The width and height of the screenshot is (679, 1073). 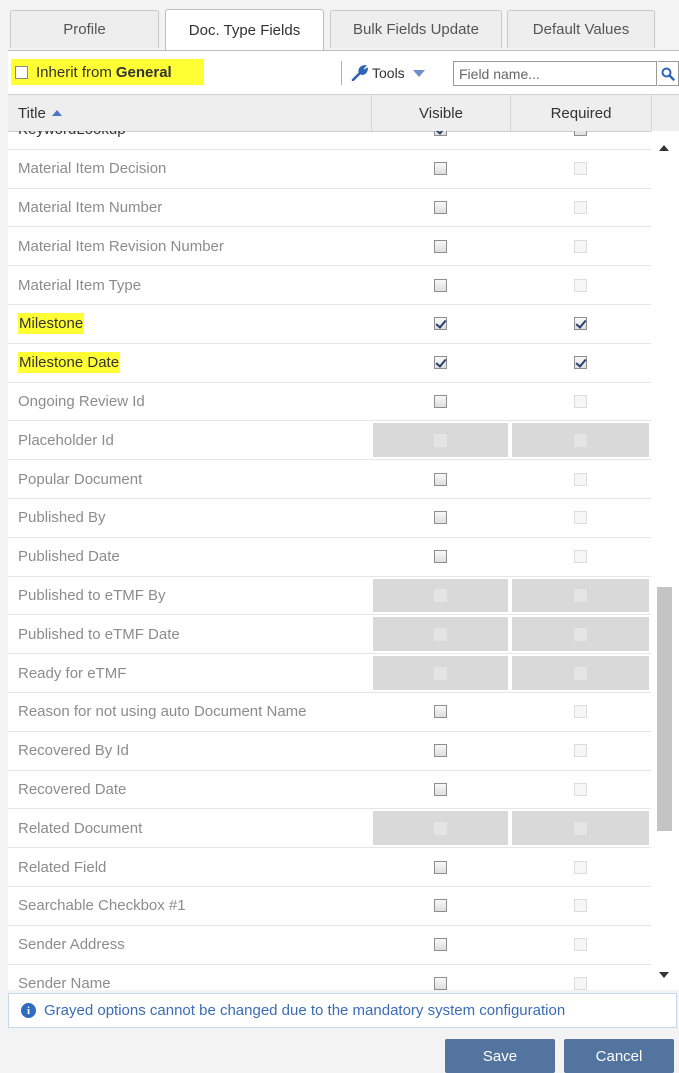 What do you see at coordinates (329, 673) in the screenshot?
I see `table-row: Ready for eTMF` at bounding box center [329, 673].